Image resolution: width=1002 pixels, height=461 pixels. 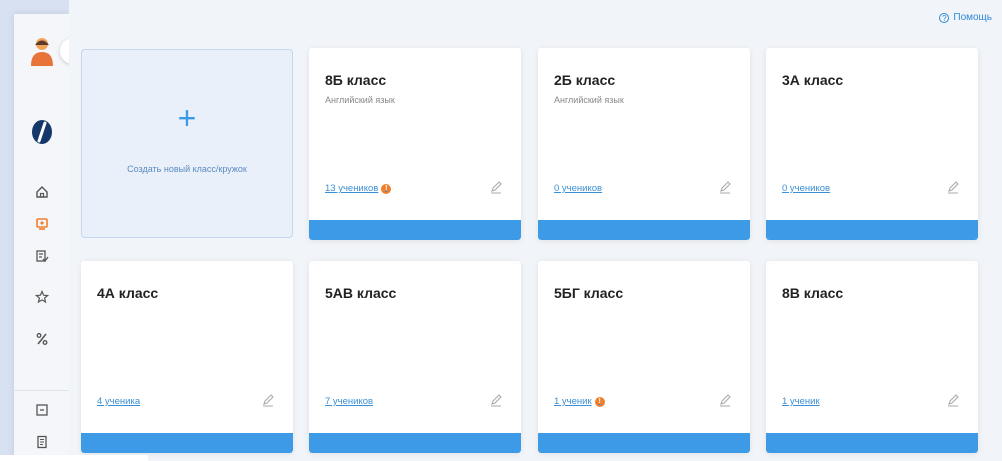 I want to click on star-icon, so click(x=42, y=297).